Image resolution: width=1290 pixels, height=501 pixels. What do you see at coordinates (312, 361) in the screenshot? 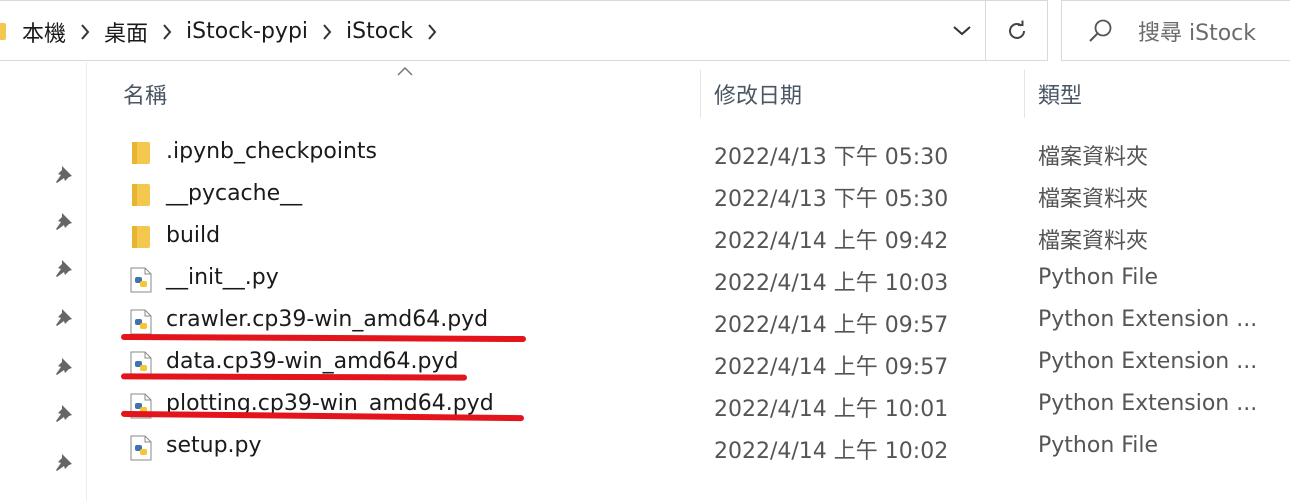
I see `file-name: data.cp39-win_amd64.pyd` at bounding box center [312, 361].